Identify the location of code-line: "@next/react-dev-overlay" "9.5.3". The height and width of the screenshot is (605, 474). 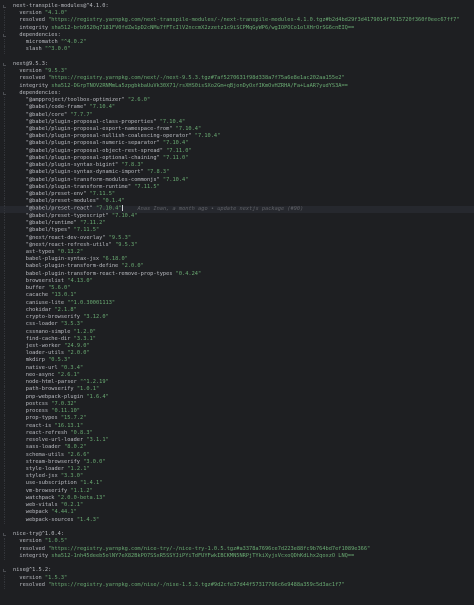
(237, 238).